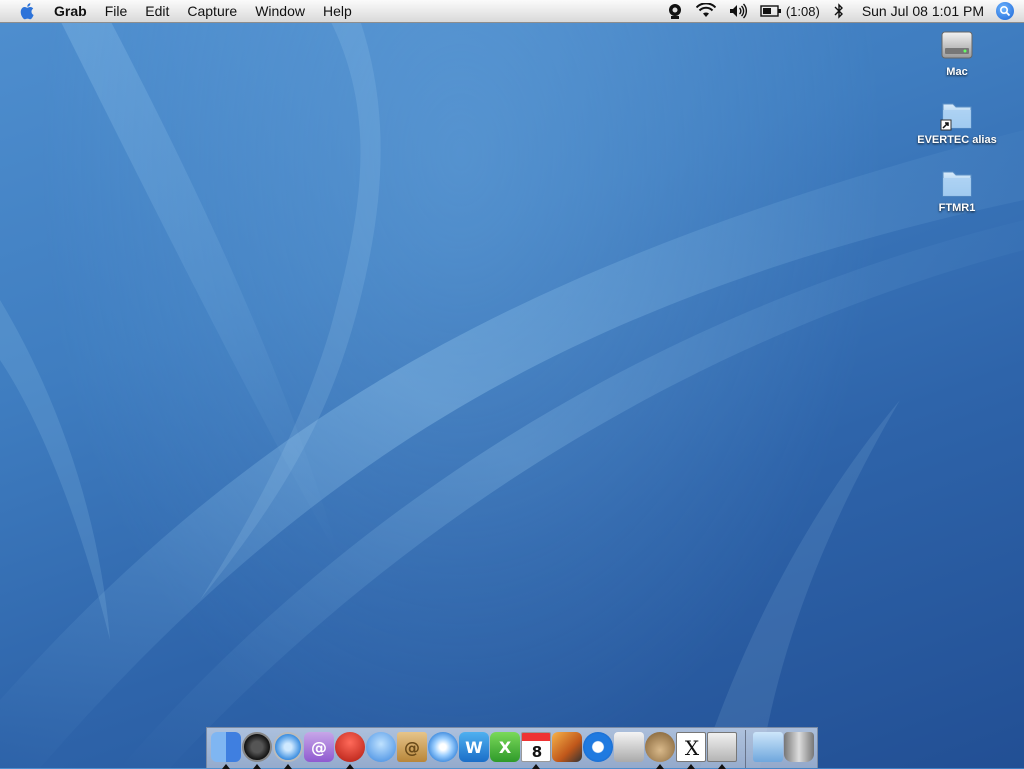  What do you see at coordinates (722, 747) in the screenshot?
I see `grab-icon` at bounding box center [722, 747].